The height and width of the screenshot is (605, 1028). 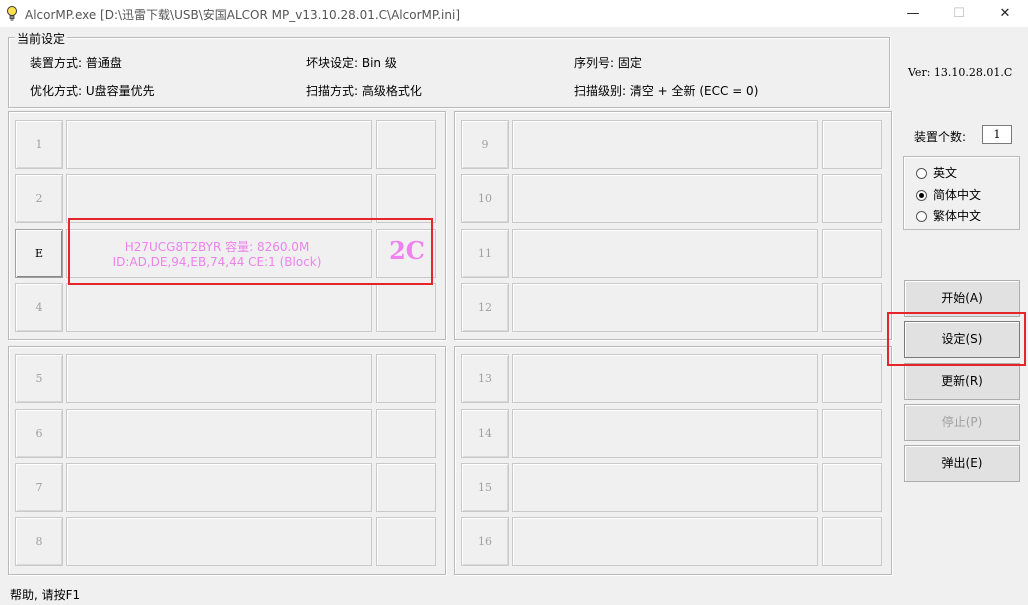 I want to click on port-button-5: 5, so click(x=39, y=378).